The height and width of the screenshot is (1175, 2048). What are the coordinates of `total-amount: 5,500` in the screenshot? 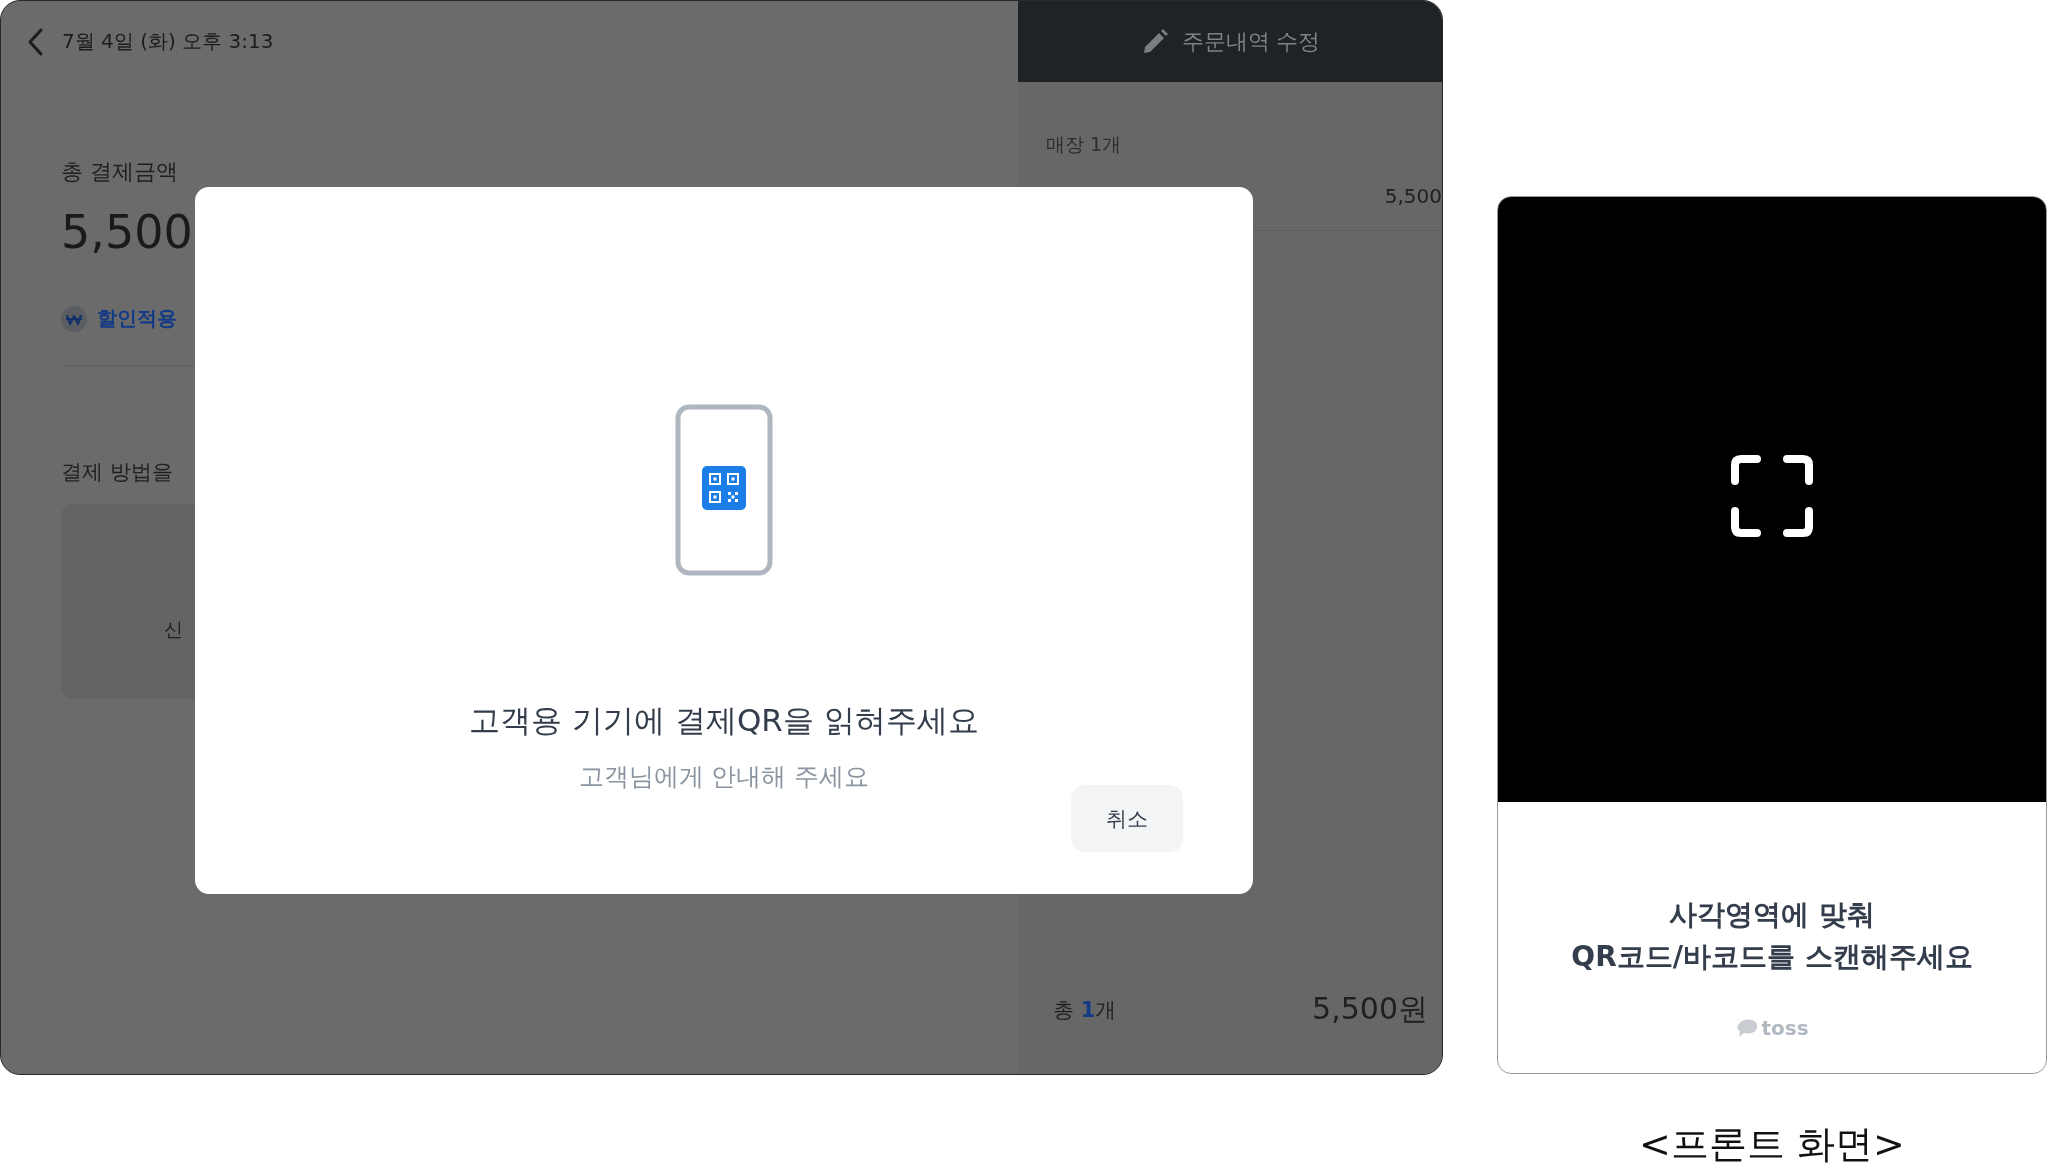 It's located at (127, 232).